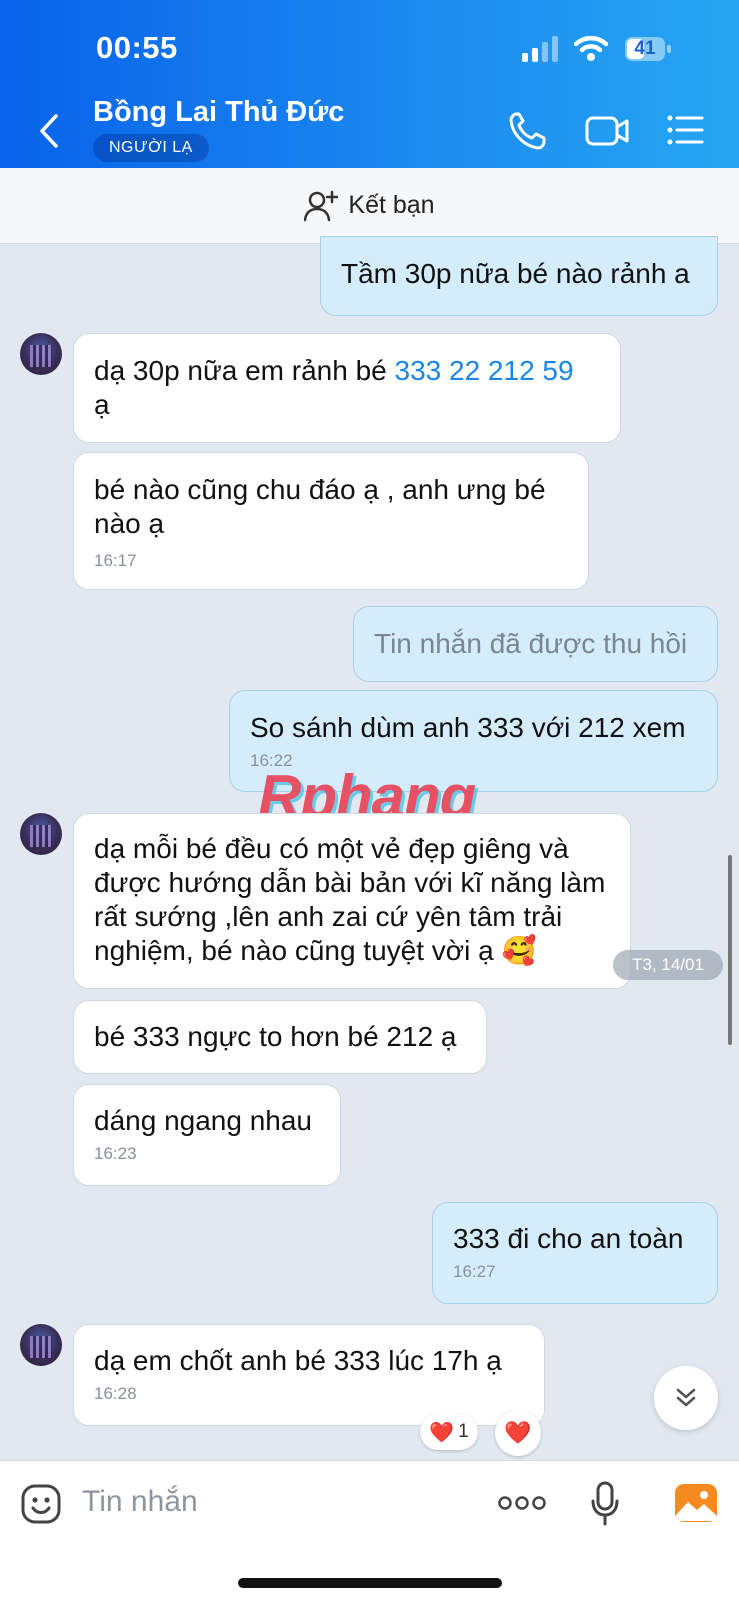 This screenshot has width=739, height=1600. I want to click on message-text: Tầm 30p nữa bé nào rảnh a, so click(515, 273).